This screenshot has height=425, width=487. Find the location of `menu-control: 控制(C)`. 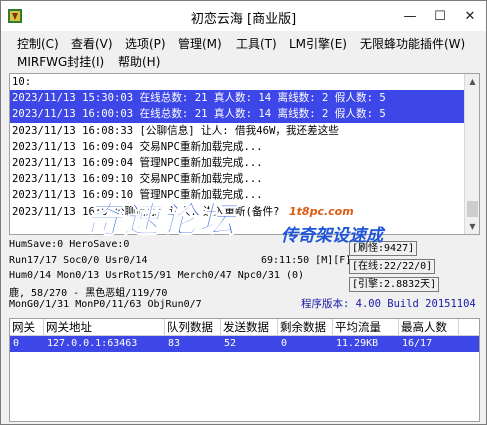

menu-control: 控制(C) is located at coordinates (38, 44).